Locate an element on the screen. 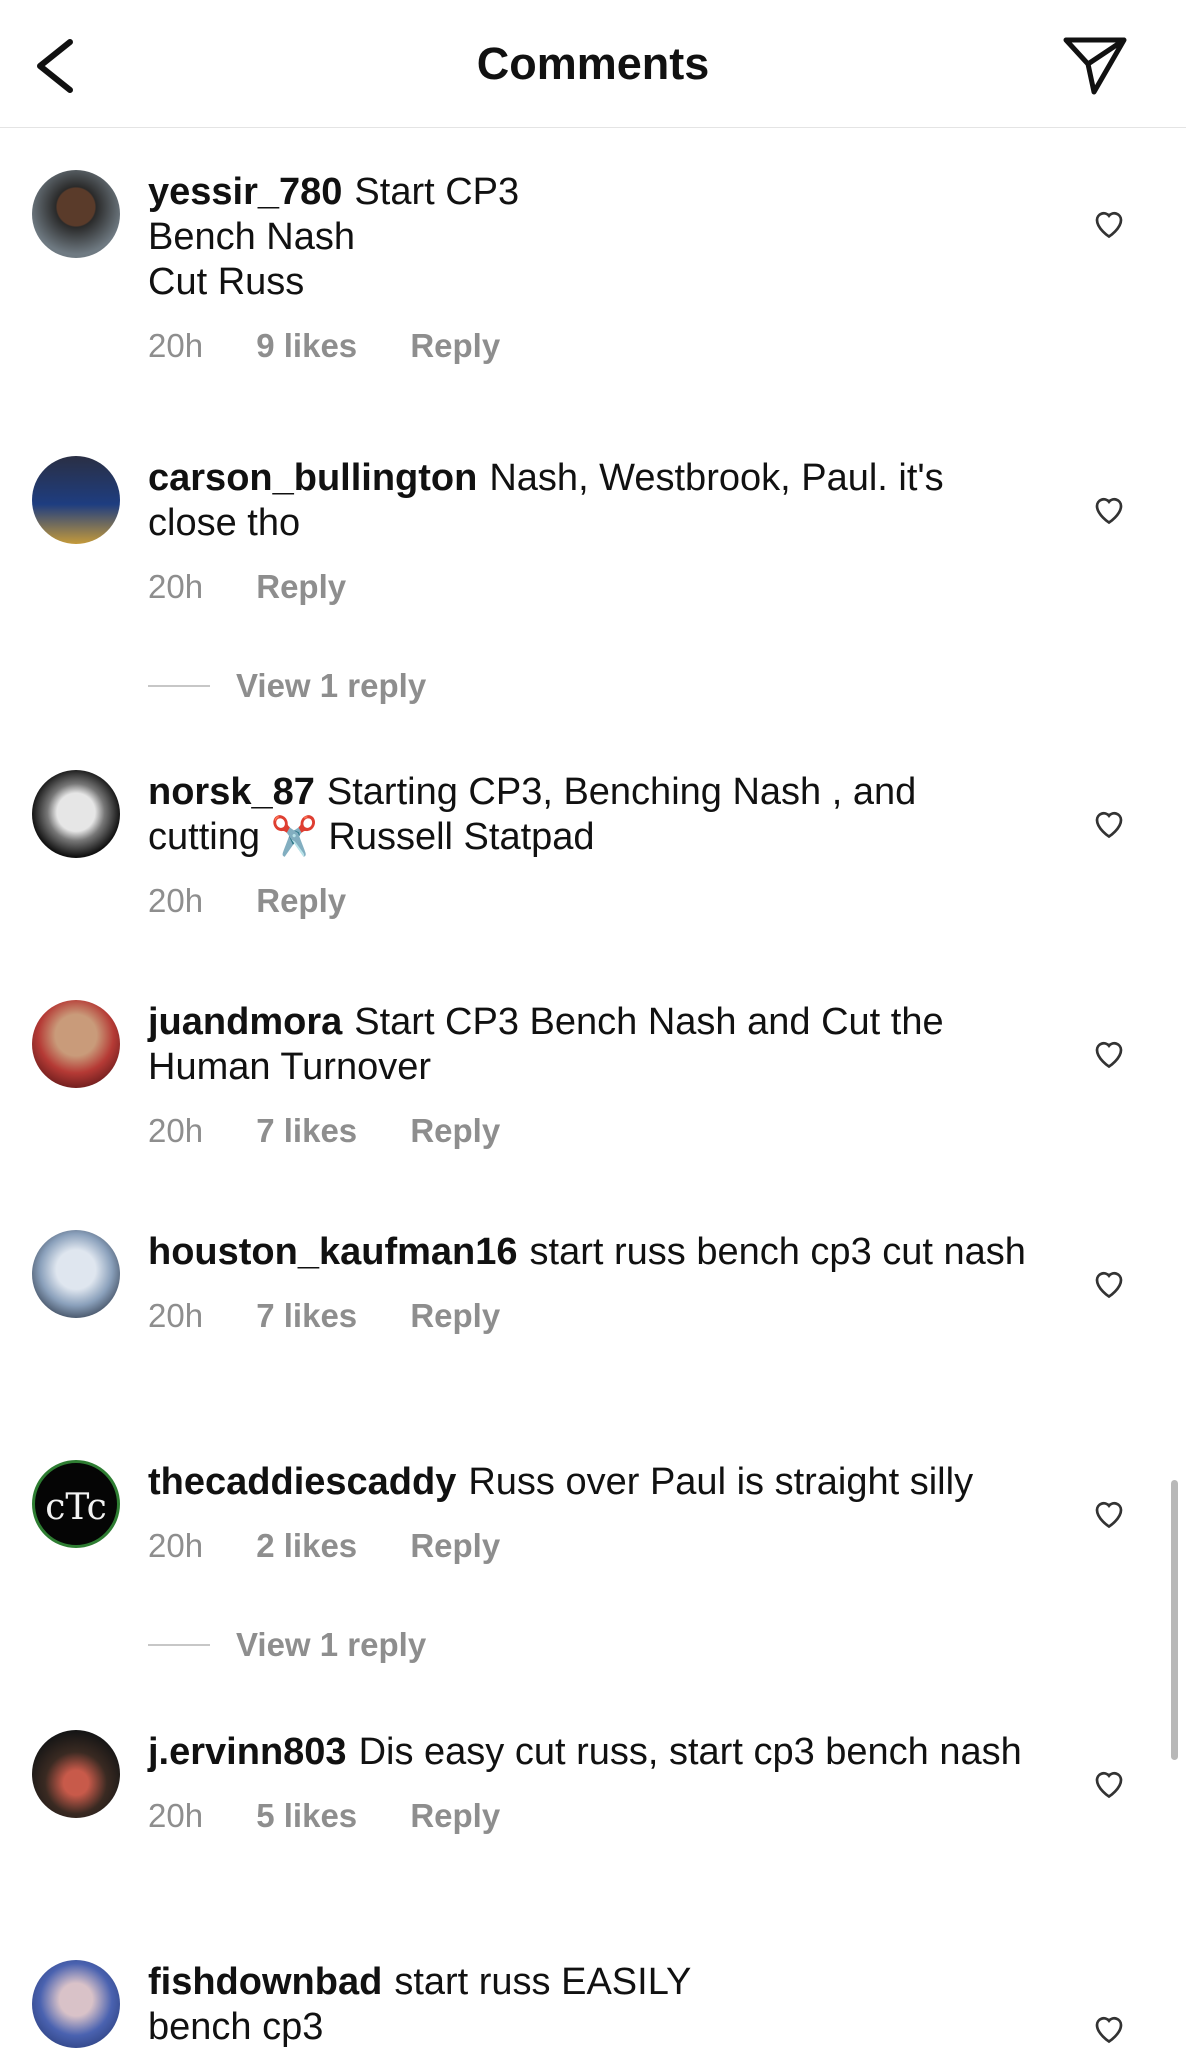 The image size is (1186, 2050). comment-likes: 2 likes is located at coordinates (306, 1545).